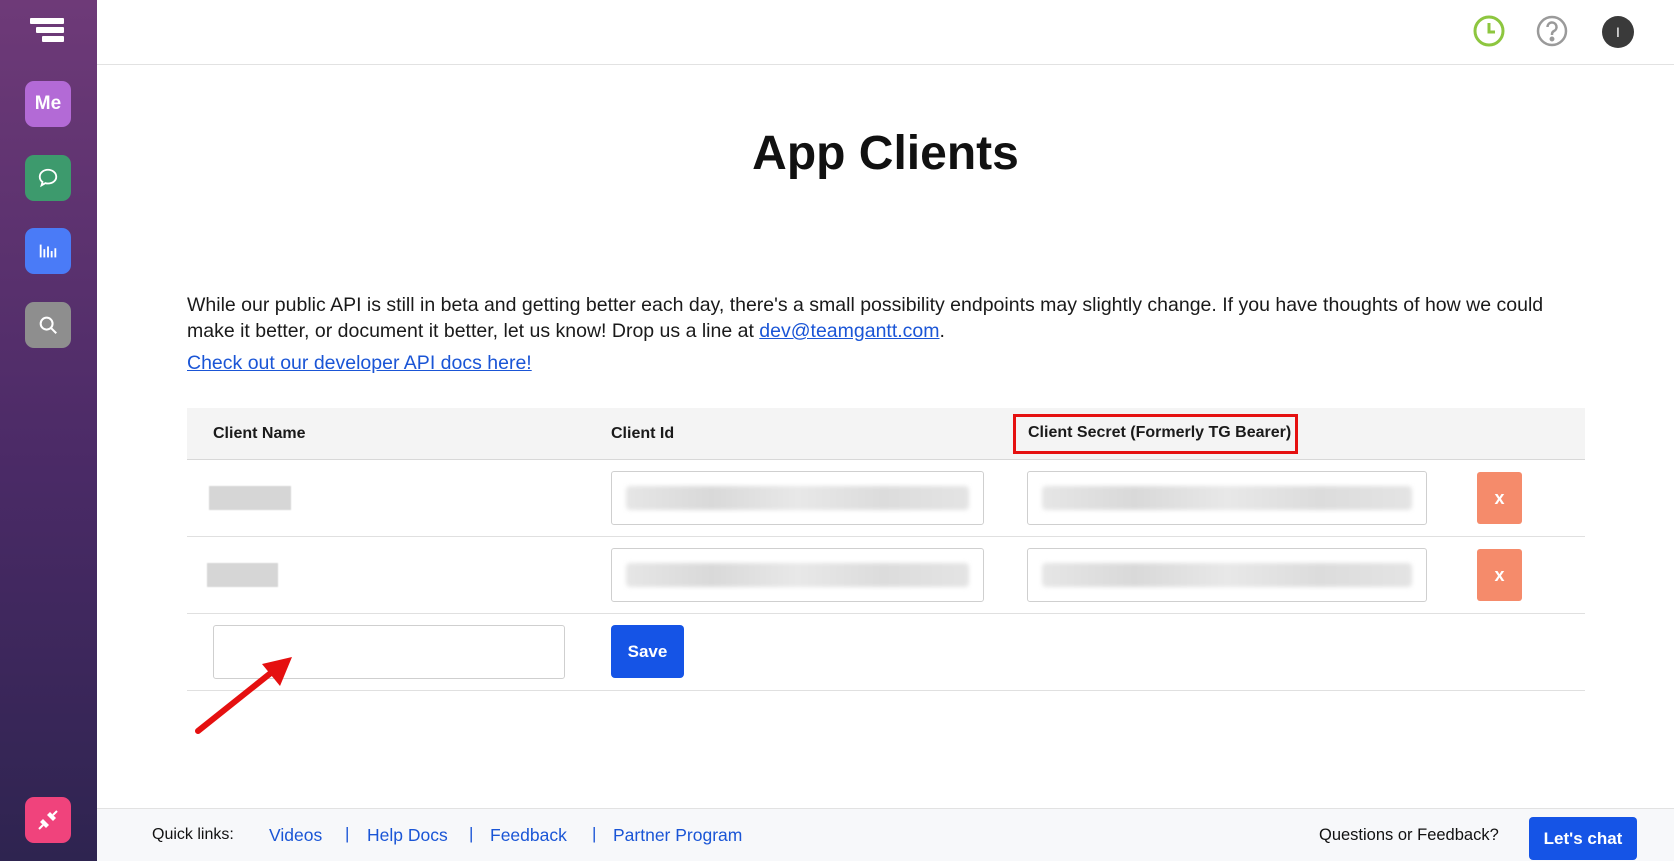 Image resolution: width=1674 pixels, height=861 pixels. What do you see at coordinates (1409, 835) in the screenshot?
I see `questions-label: Questions or Feedback?` at bounding box center [1409, 835].